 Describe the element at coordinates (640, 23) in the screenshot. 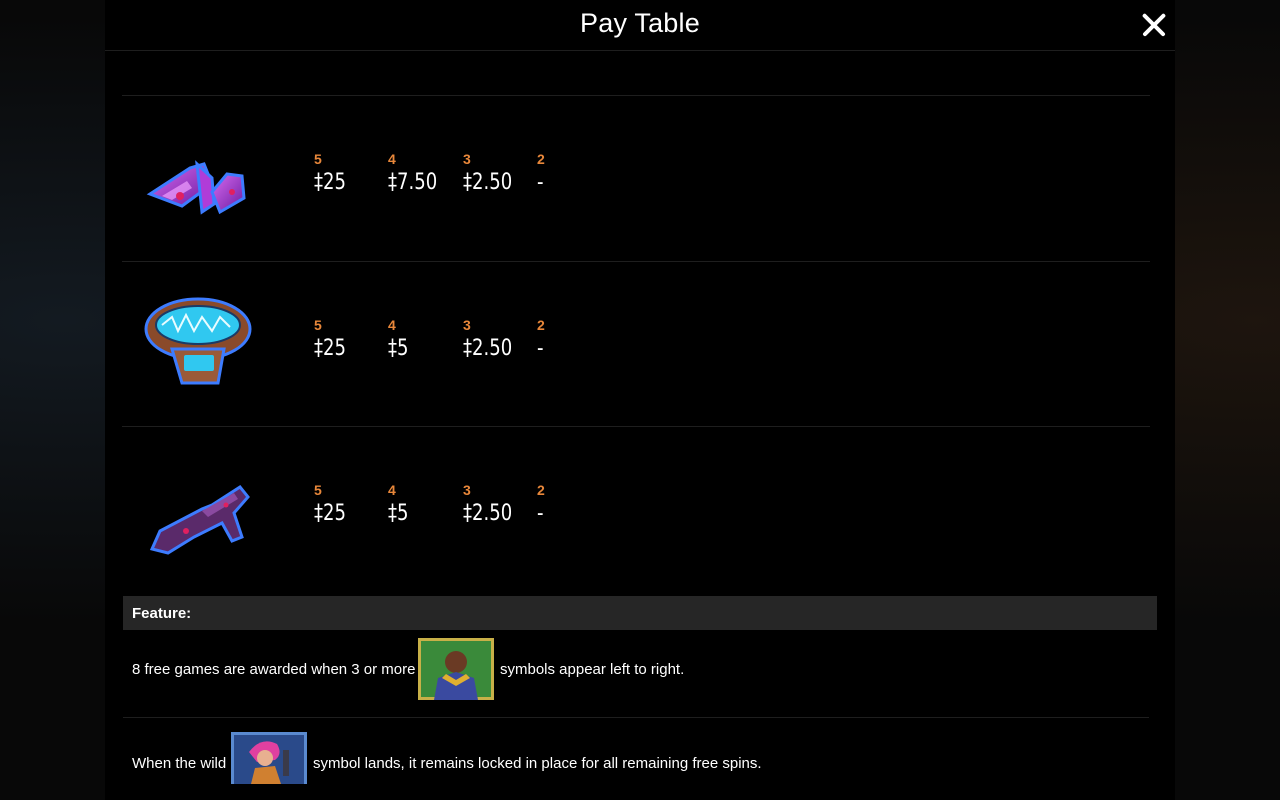

I see `page-title: Pay Table` at that location.